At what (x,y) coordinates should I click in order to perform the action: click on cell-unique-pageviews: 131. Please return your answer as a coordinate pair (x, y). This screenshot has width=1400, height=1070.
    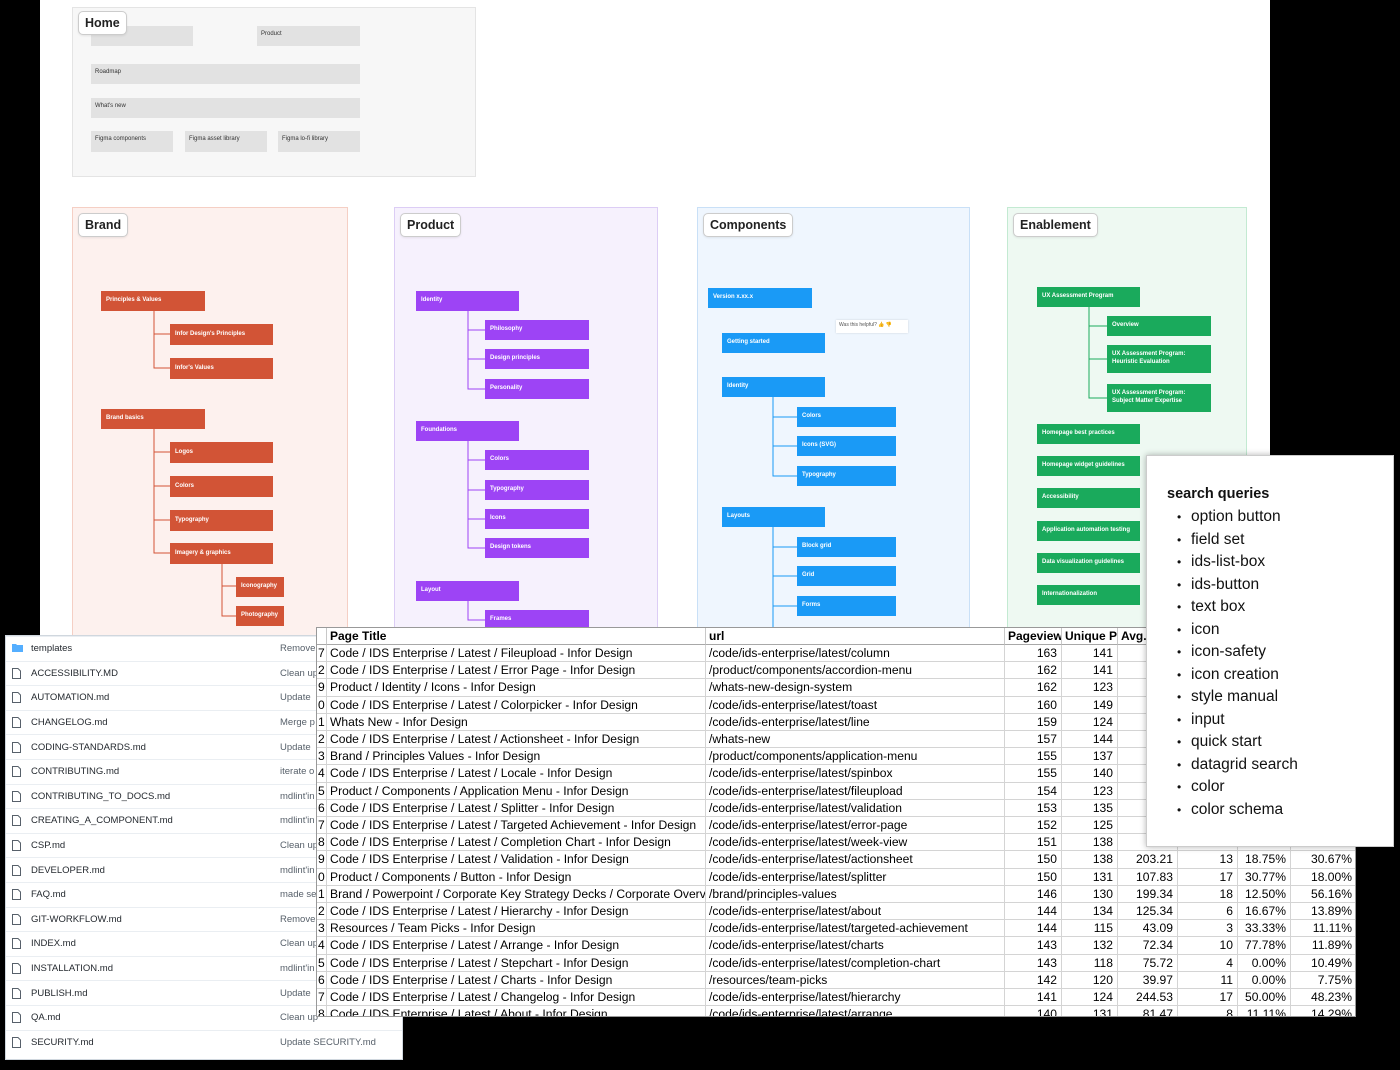
    Looking at the image, I should click on (1090, 1011).